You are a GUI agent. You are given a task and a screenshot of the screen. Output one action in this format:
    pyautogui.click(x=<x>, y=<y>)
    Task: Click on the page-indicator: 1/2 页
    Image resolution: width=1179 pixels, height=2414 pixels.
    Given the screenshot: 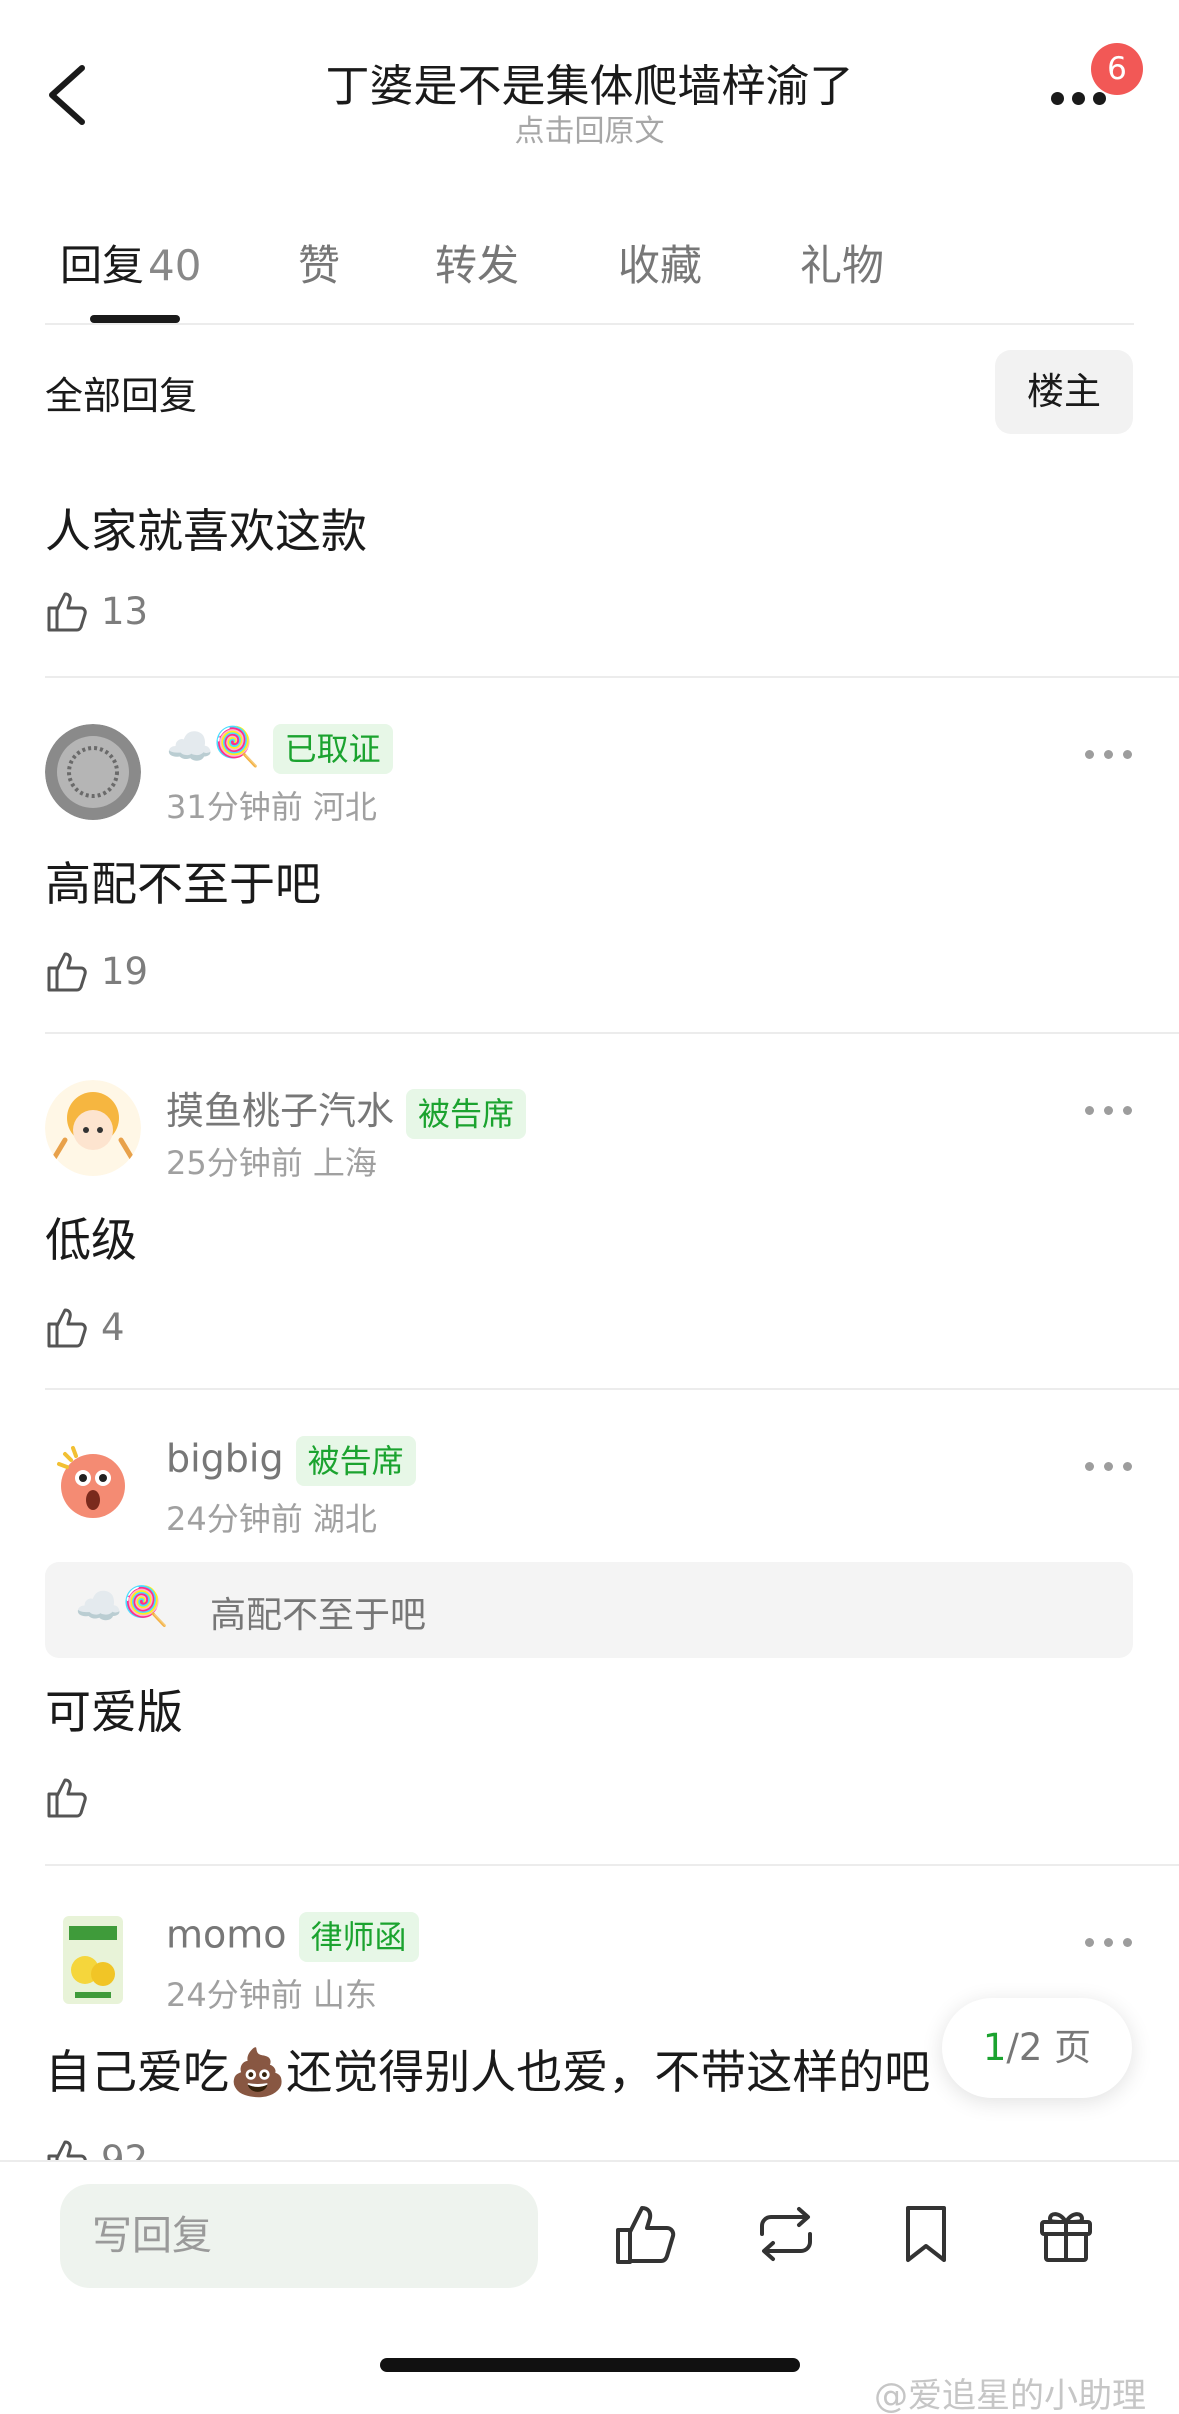 What is the action you would take?
    pyautogui.click(x=1037, y=2048)
    